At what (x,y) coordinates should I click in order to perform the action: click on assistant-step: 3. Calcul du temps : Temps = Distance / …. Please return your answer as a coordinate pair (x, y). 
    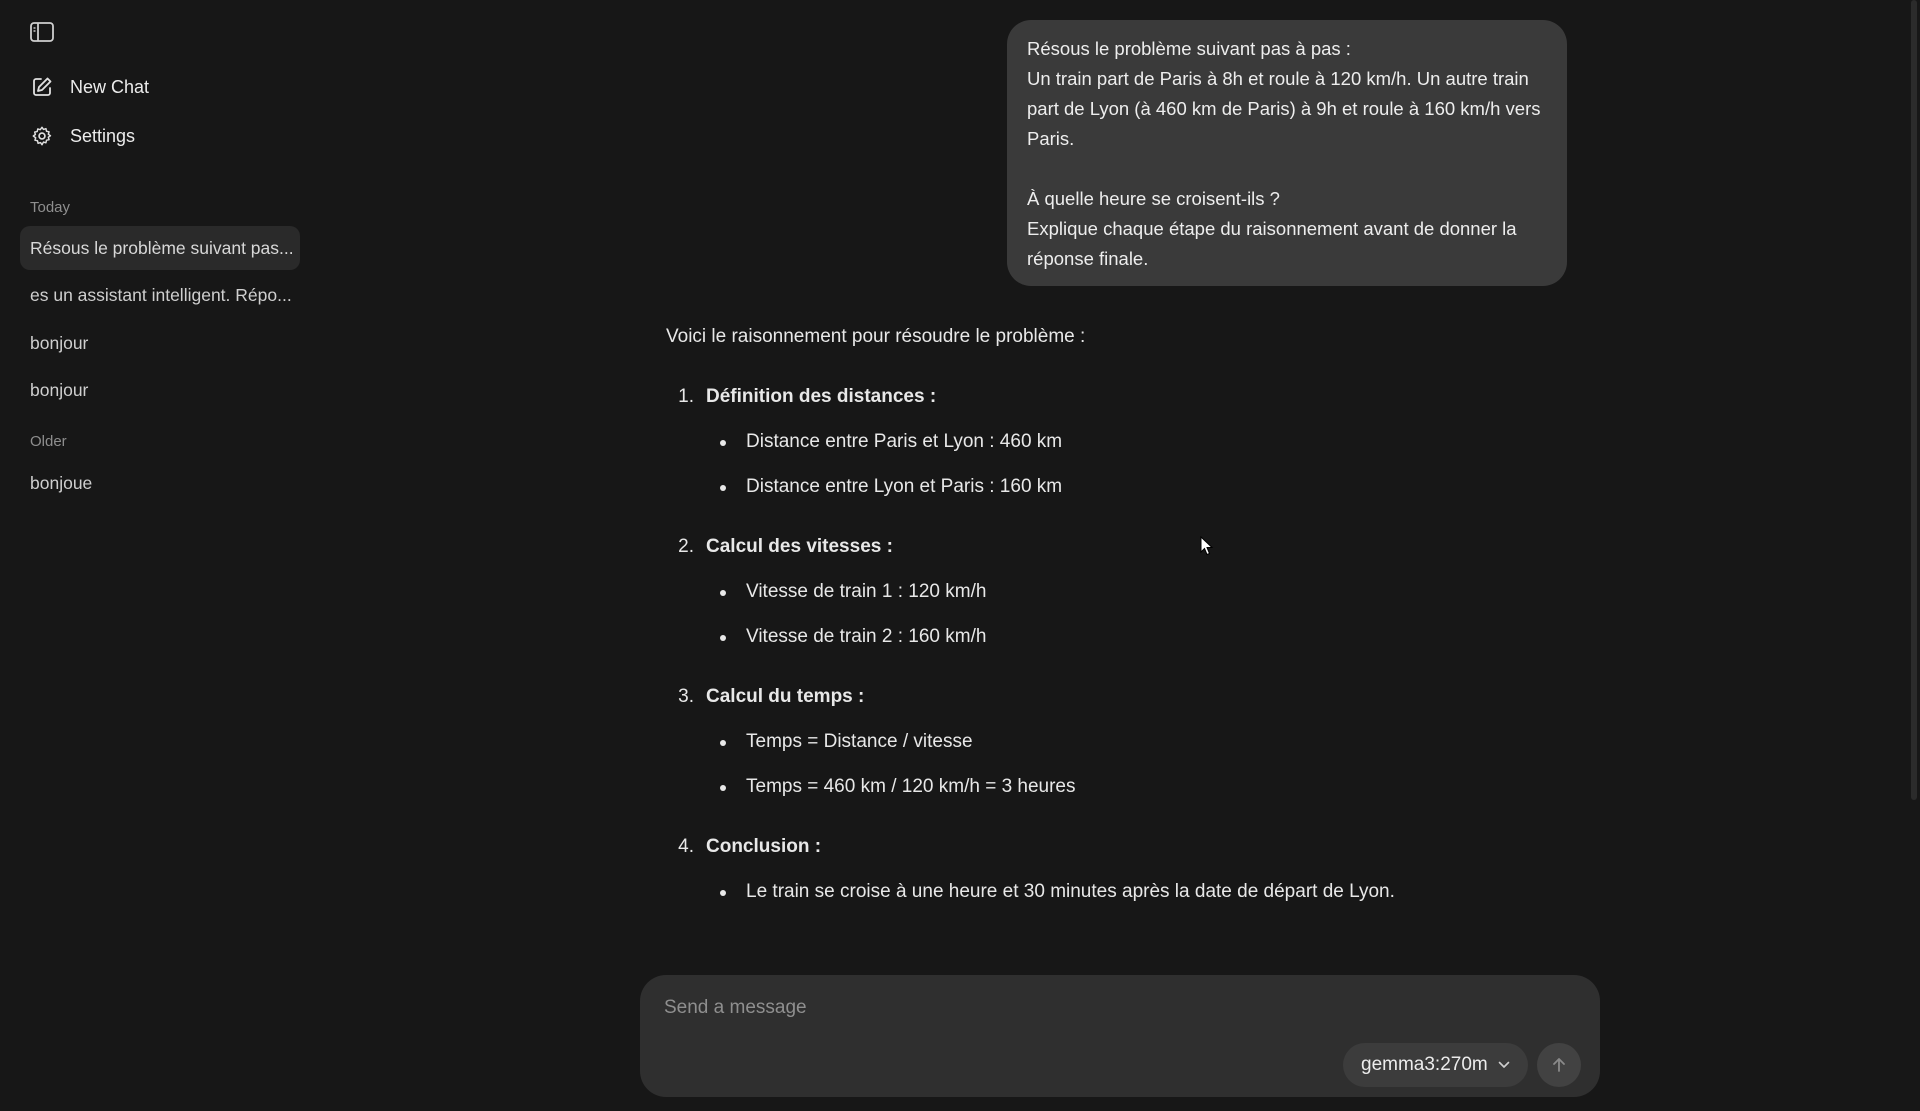
    Looking at the image, I should click on (1116, 742).